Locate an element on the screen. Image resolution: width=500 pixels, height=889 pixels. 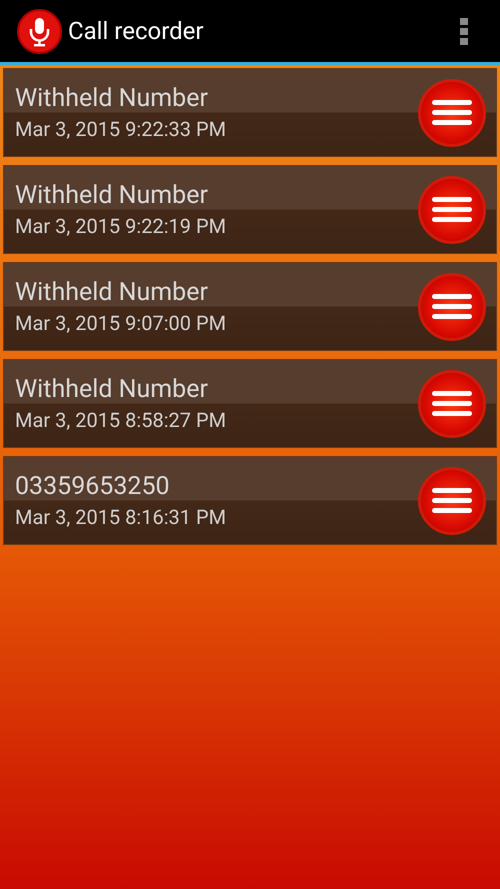
microphone-icon is located at coordinates (39, 31).